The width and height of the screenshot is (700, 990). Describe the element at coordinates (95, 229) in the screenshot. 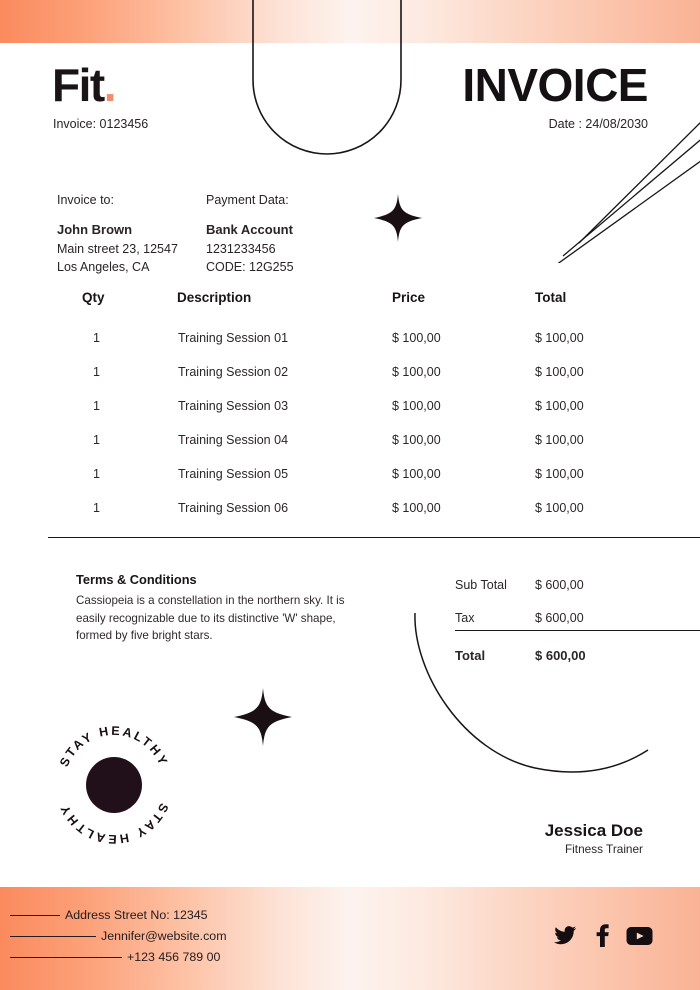

I see `bill-to-name: John Brown` at that location.